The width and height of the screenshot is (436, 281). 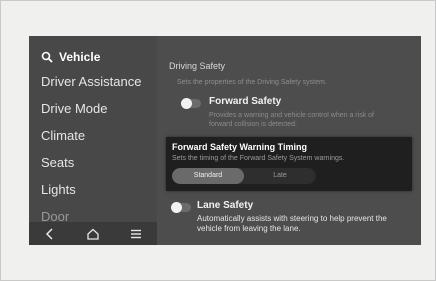 I want to click on popup-title: Forward Safety Warning Timing, so click(x=240, y=147).